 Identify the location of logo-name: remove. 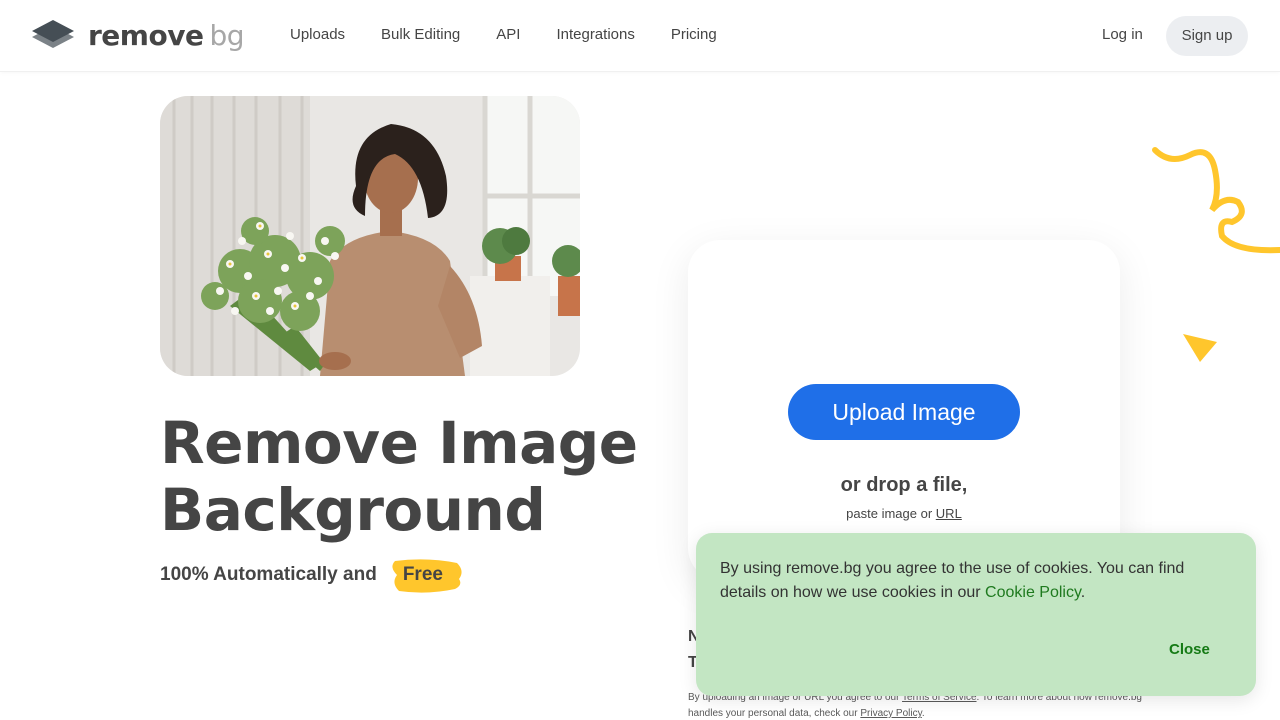
(146, 35).